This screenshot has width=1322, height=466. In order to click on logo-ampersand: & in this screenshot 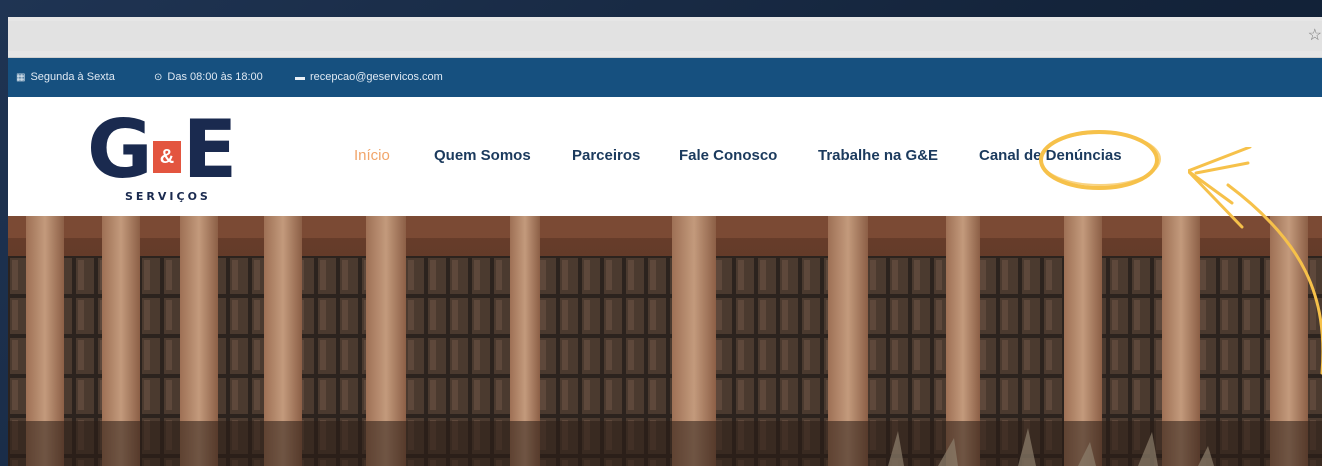, I will do `click(167, 157)`.